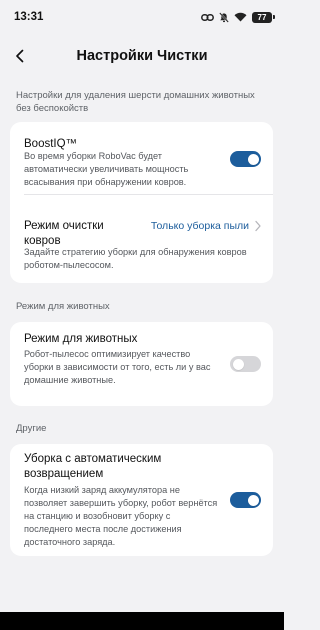 This screenshot has width=320, height=630. Describe the element at coordinates (64, 233) in the screenshot. I see `carpet-mode-title: Режим очистки ковров` at that location.